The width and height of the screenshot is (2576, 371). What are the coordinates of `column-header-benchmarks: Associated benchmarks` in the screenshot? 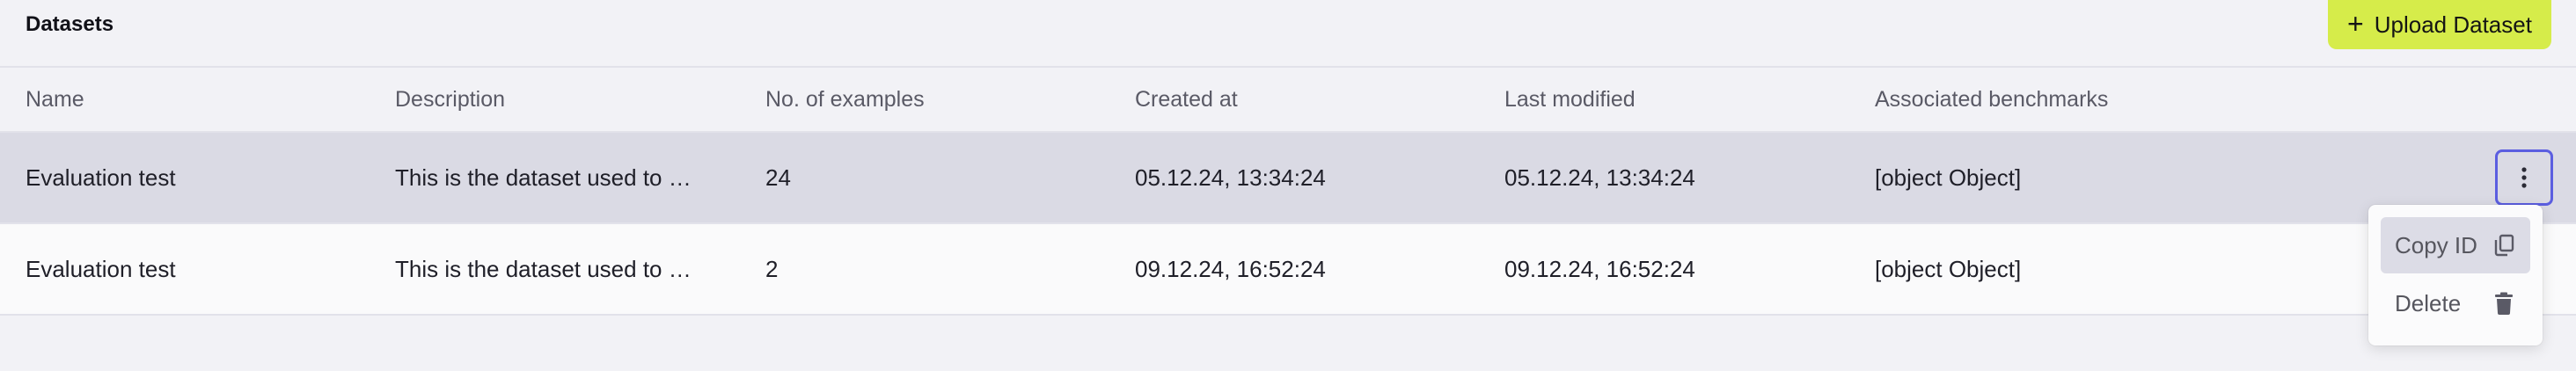 It's located at (2095, 99).